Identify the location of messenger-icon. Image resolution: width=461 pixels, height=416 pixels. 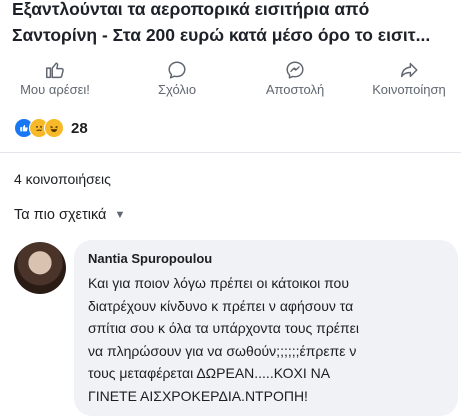
(295, 70).